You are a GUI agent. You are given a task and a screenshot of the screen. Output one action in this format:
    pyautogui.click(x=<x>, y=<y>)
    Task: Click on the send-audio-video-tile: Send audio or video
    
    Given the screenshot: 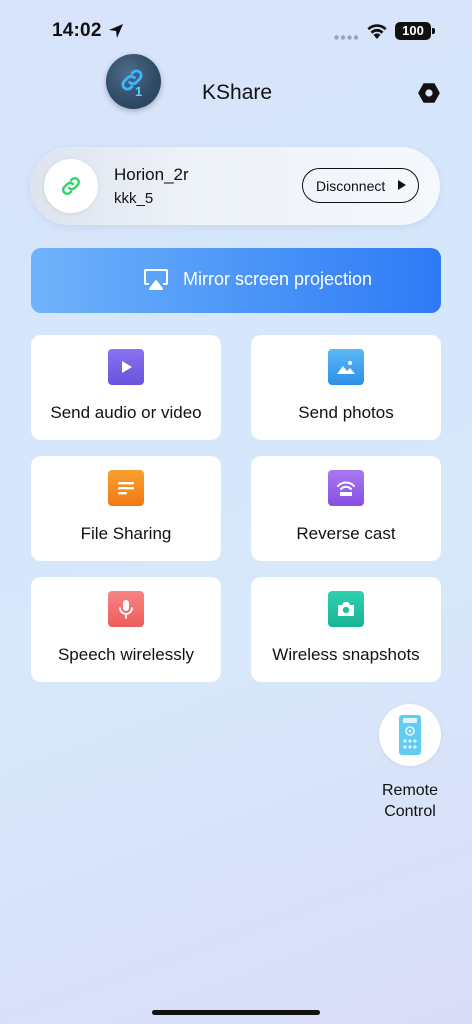 What is the action you would take?
    pyautogui.click(x=126, y=387)
    